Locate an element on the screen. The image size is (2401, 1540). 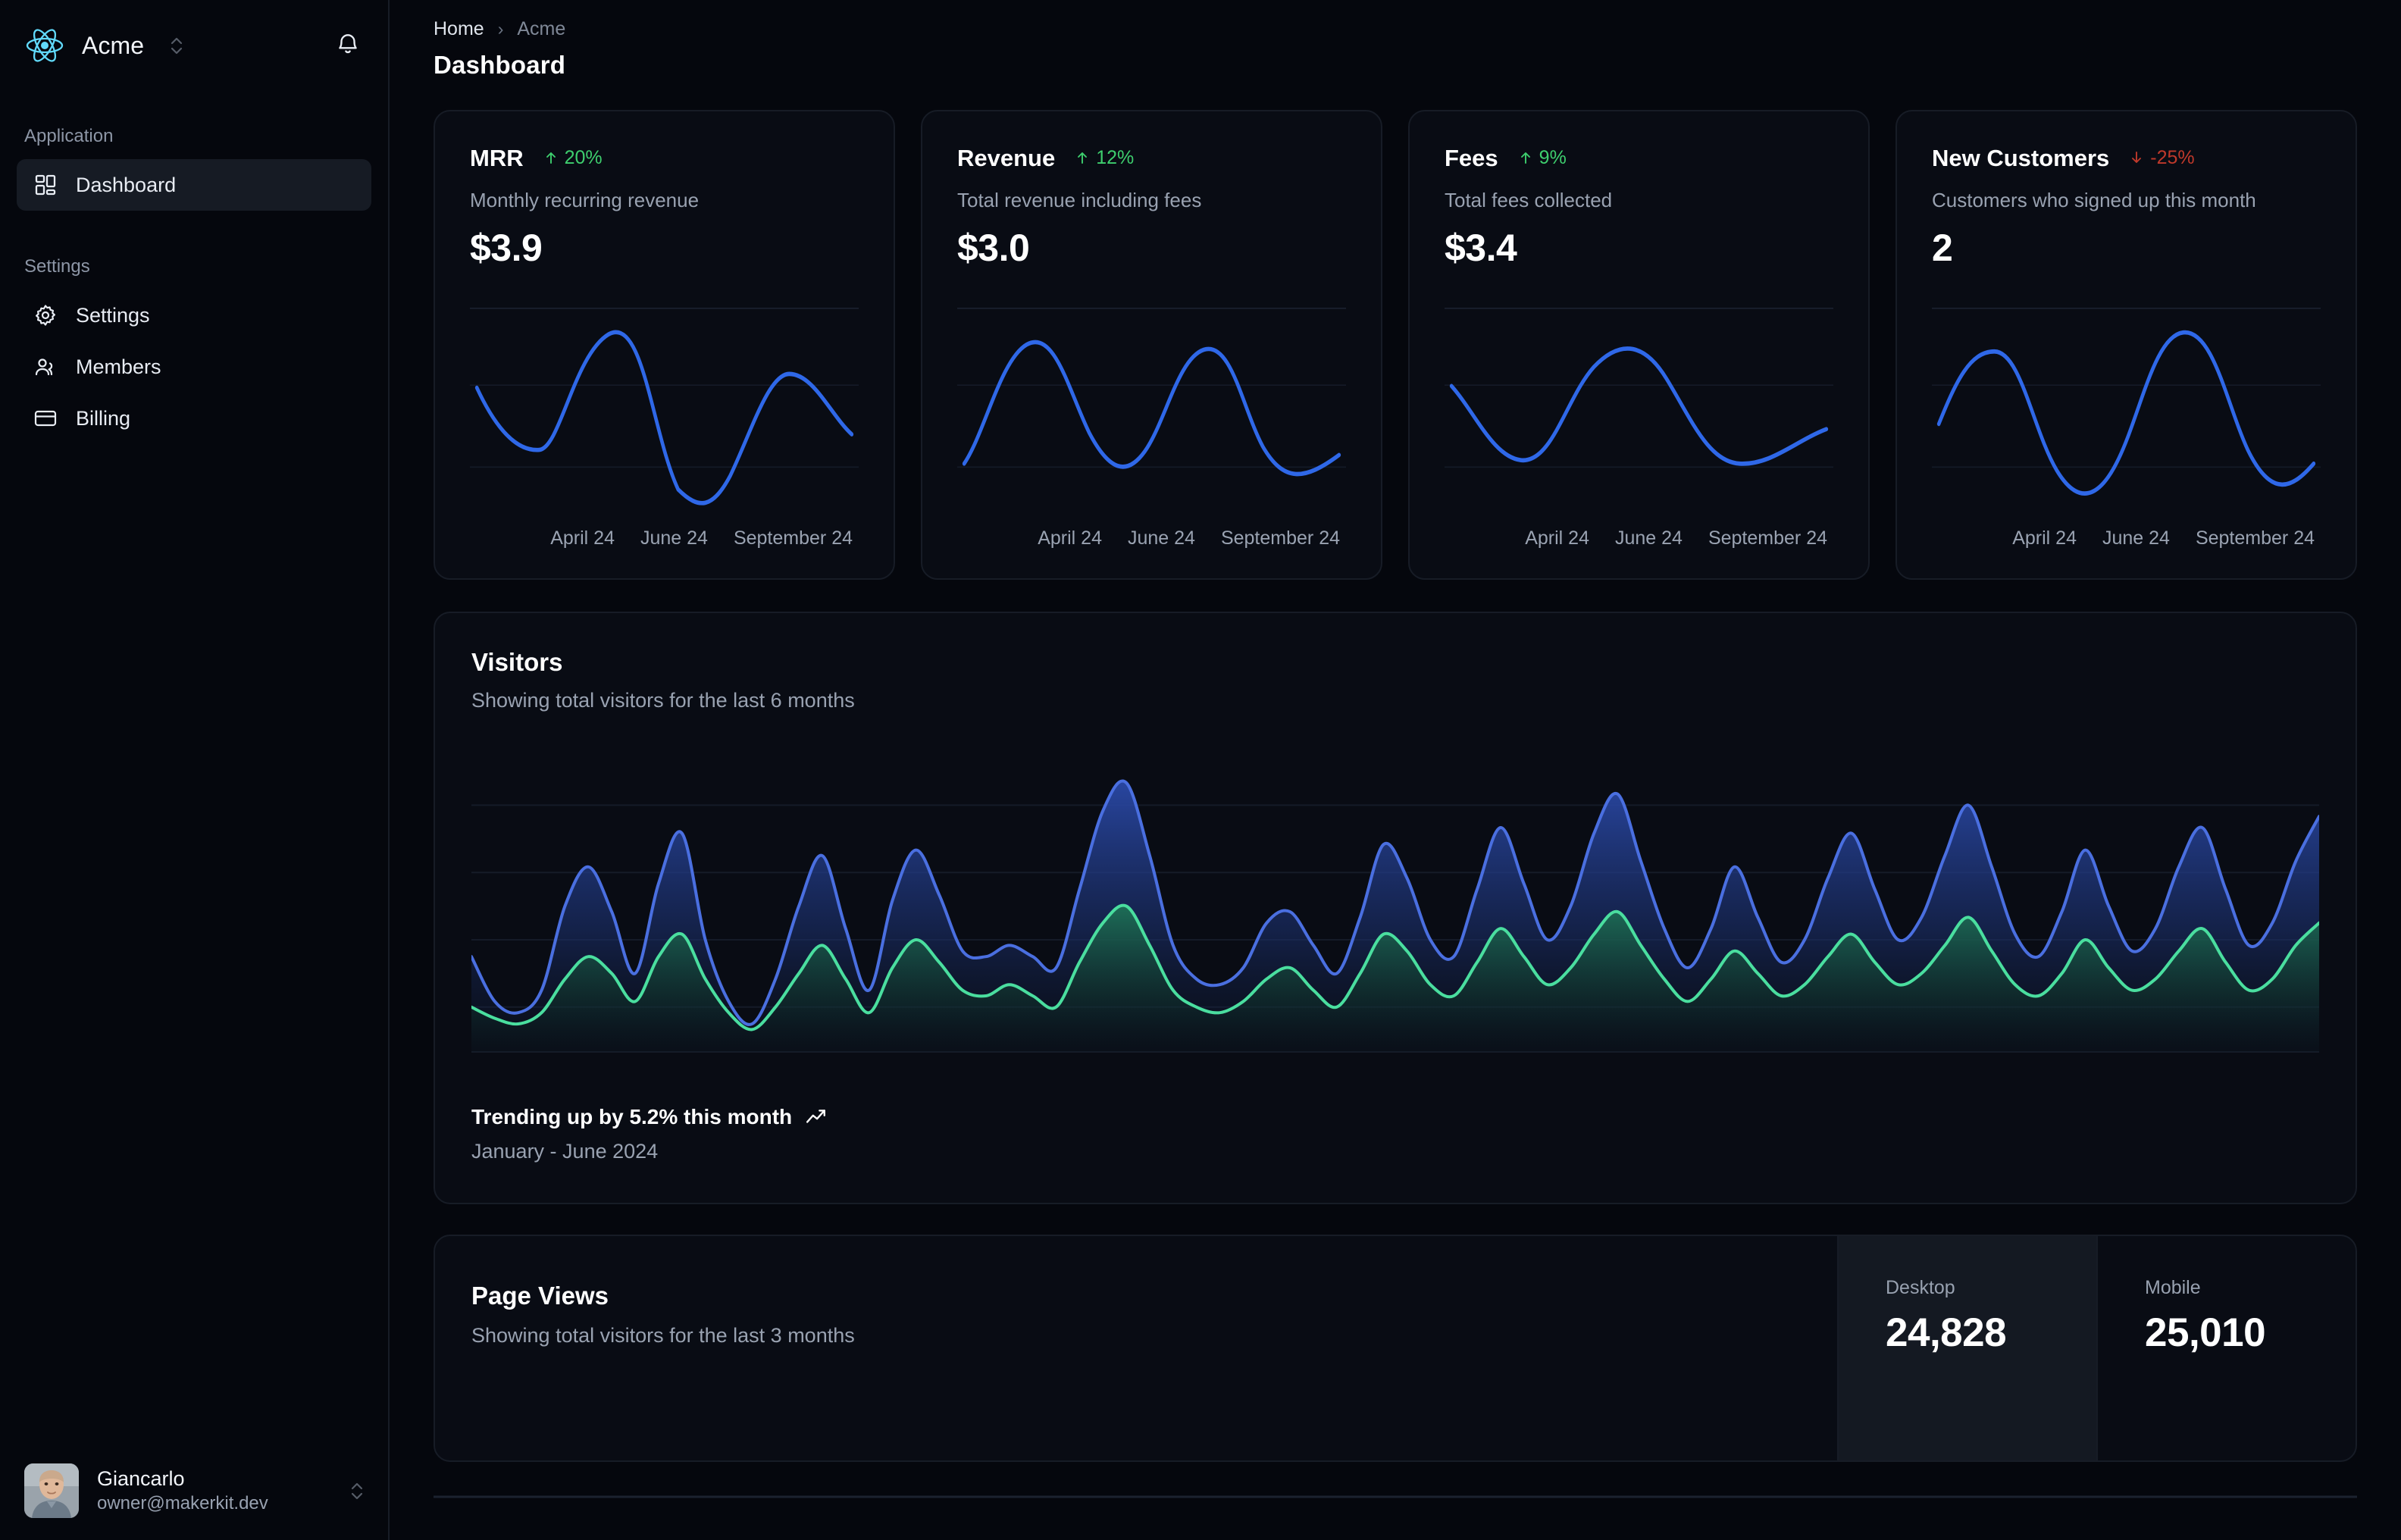
breadcrumb-home: Home is located at coordinates (459, 29).